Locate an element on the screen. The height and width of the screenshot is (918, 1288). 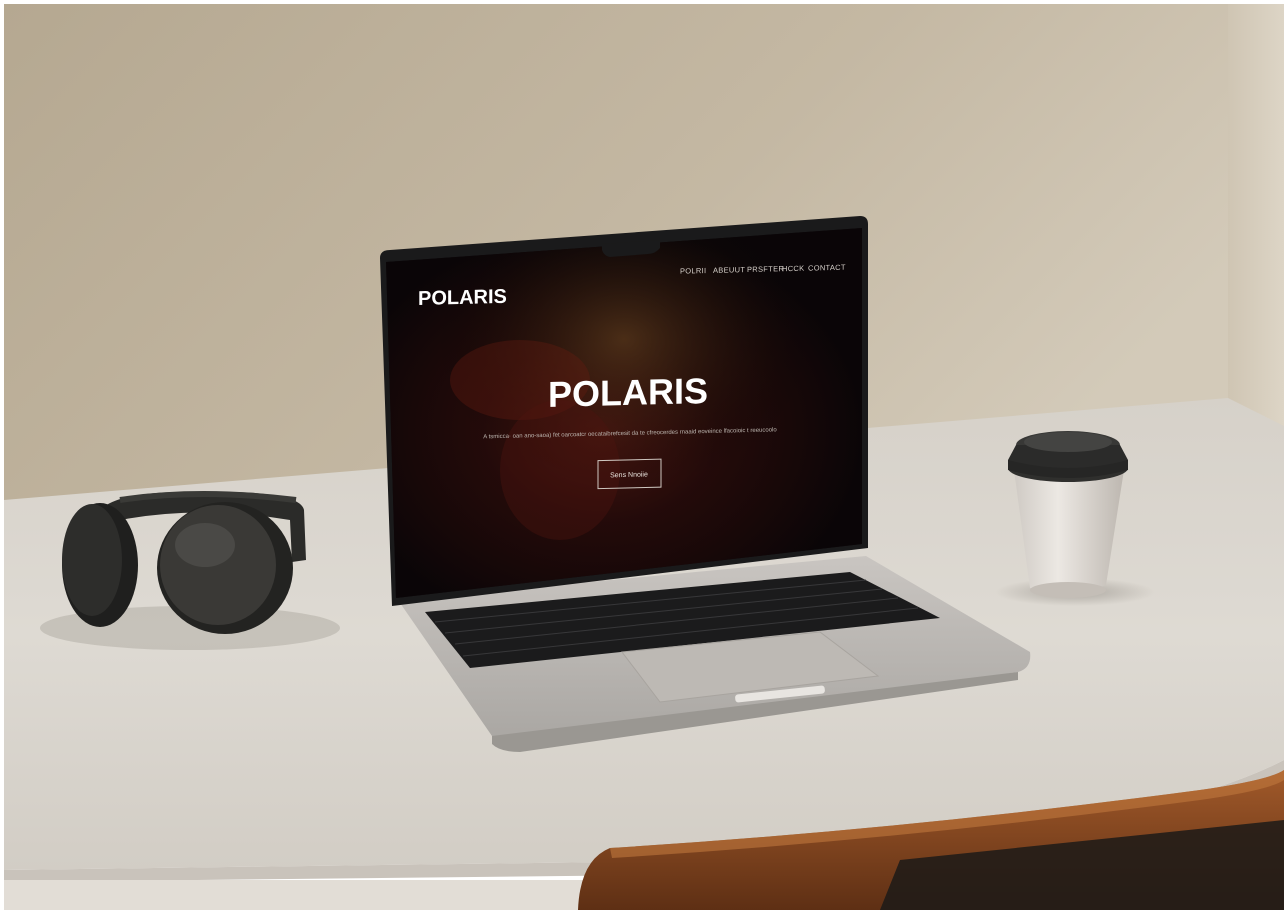
site-logo: POLARIS is located at coordinates (462, 298).